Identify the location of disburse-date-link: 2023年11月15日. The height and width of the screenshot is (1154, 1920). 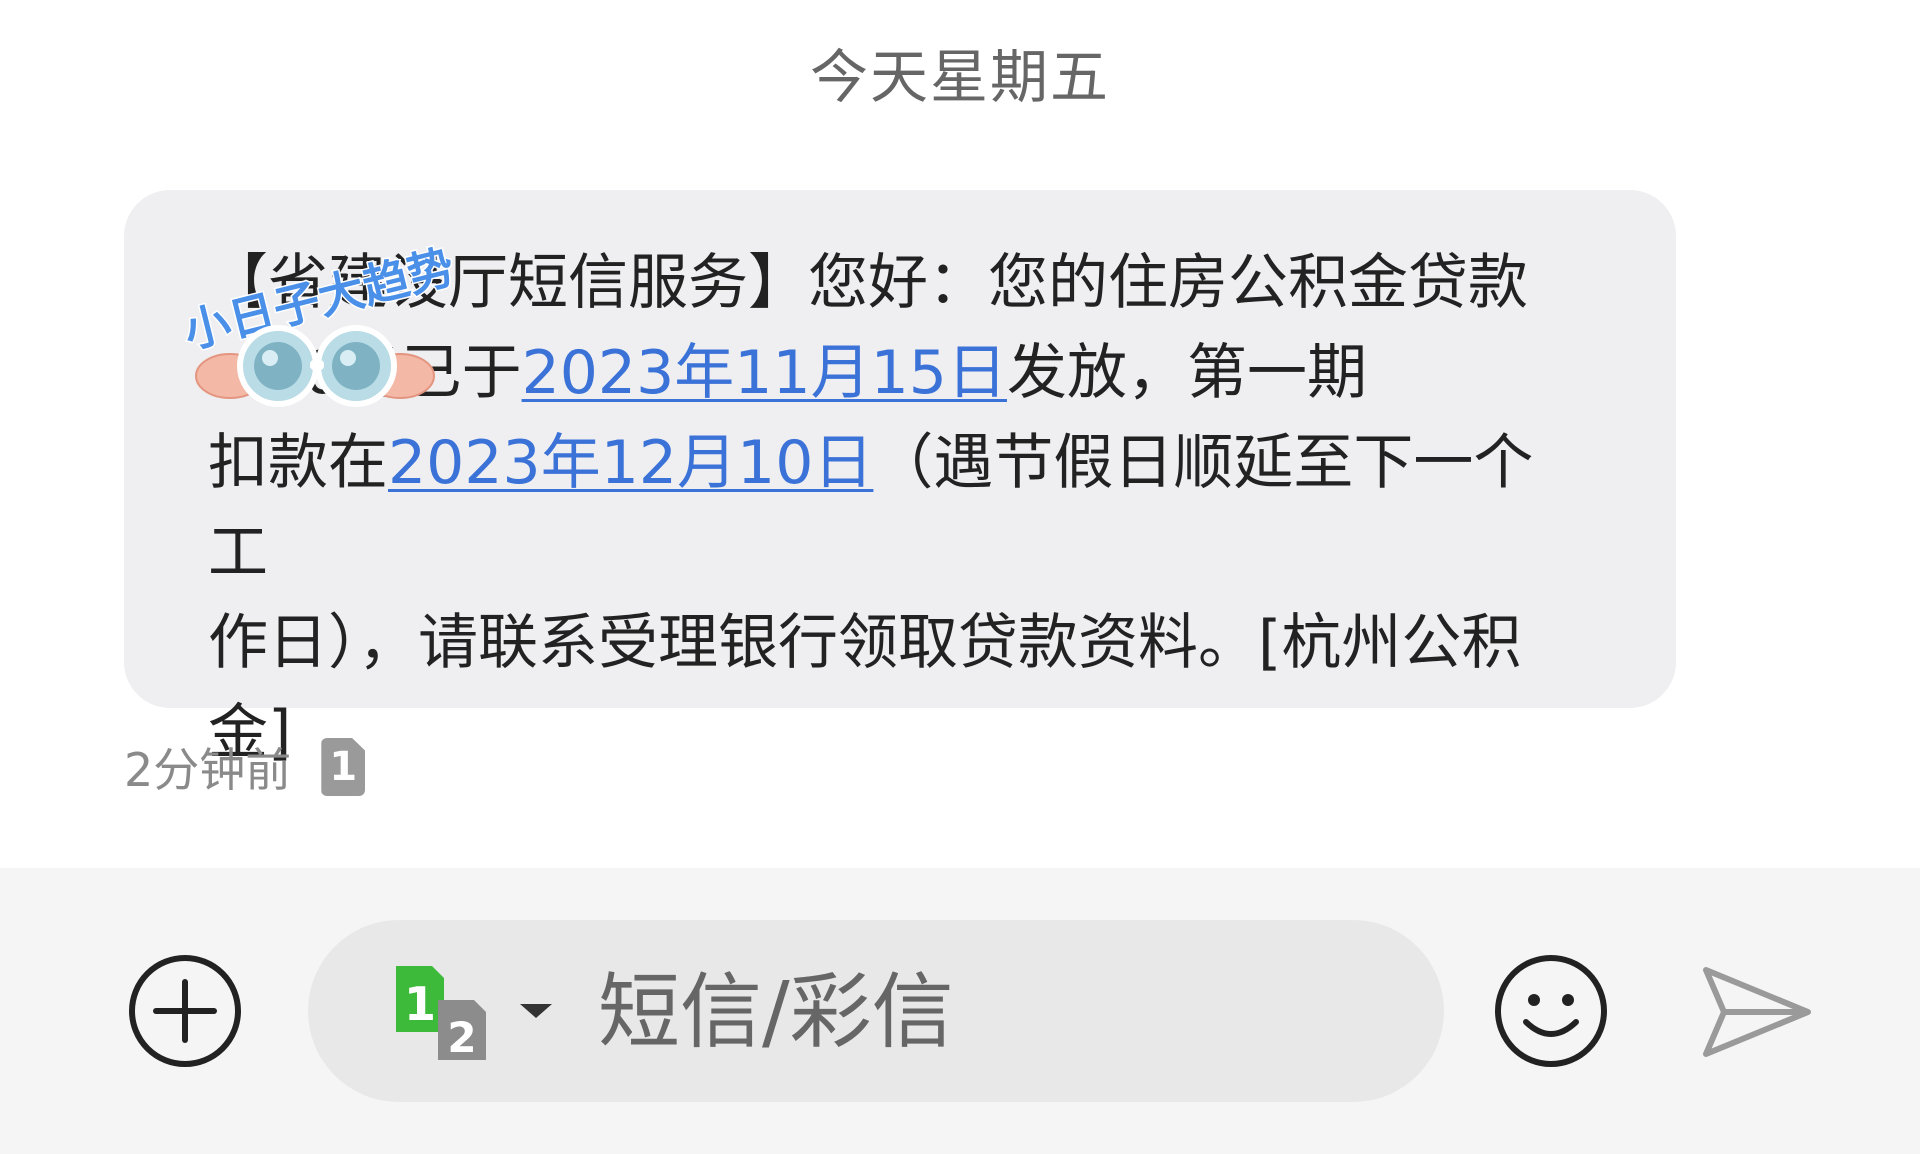
(764, 373).